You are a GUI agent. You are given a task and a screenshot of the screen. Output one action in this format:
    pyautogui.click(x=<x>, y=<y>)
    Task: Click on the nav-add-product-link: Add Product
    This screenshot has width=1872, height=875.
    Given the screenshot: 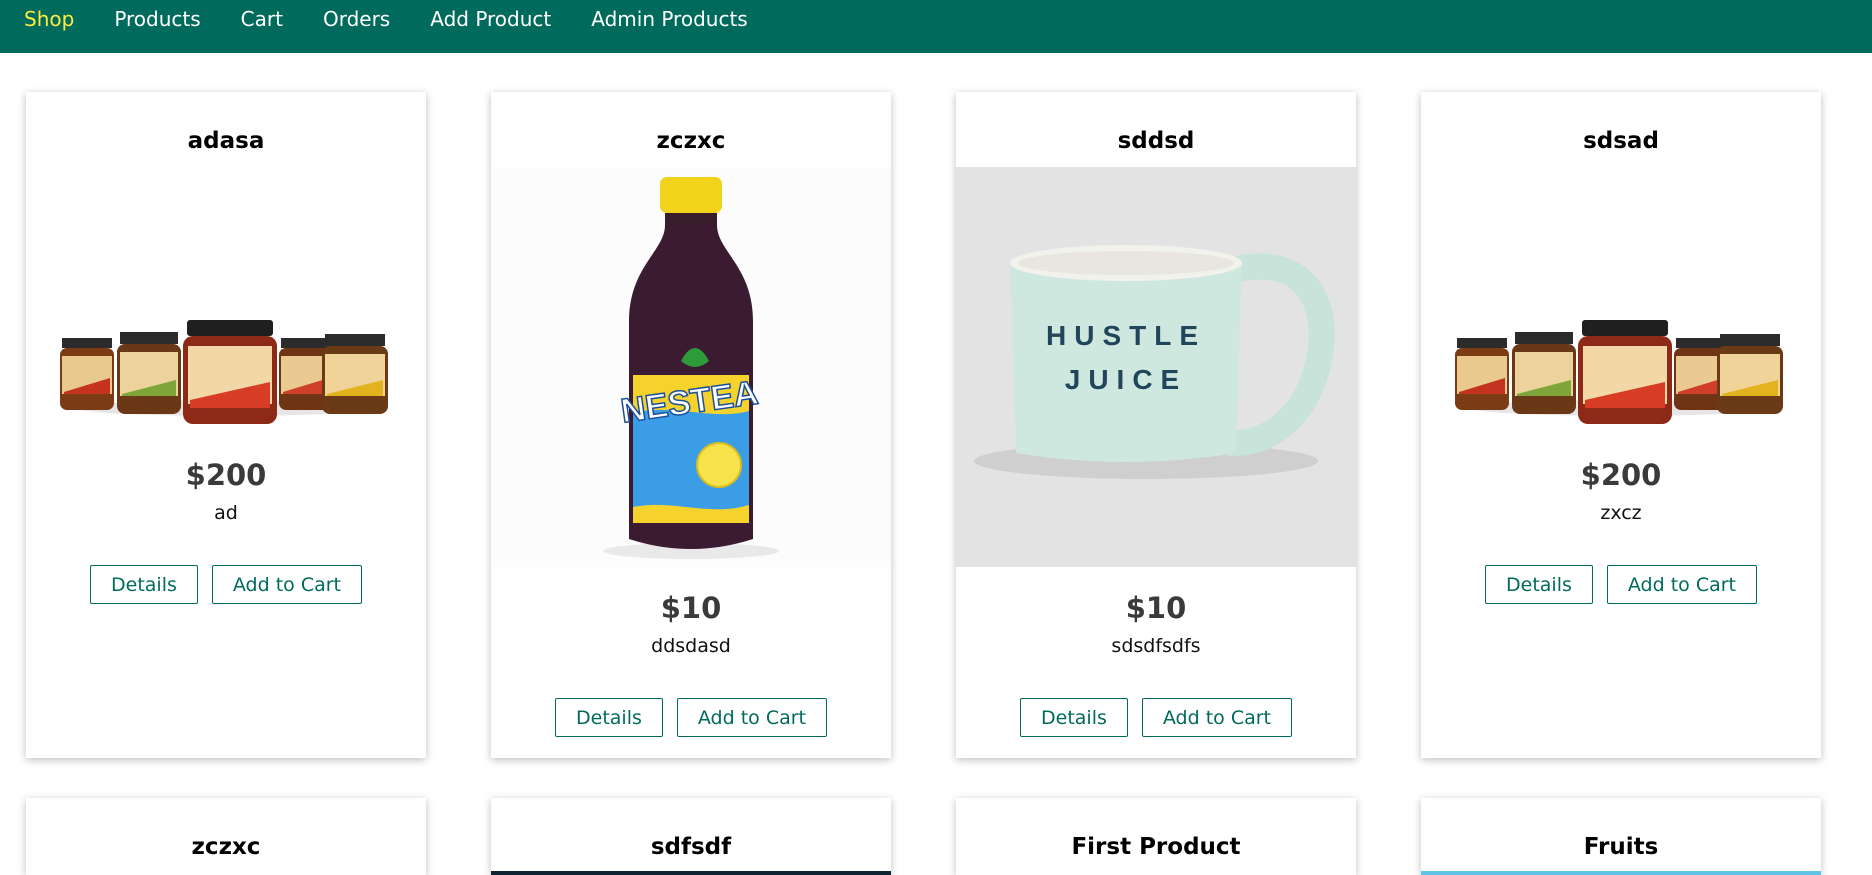 What is the action you would take?
    pyautogui.click(x=490, y=19)
    